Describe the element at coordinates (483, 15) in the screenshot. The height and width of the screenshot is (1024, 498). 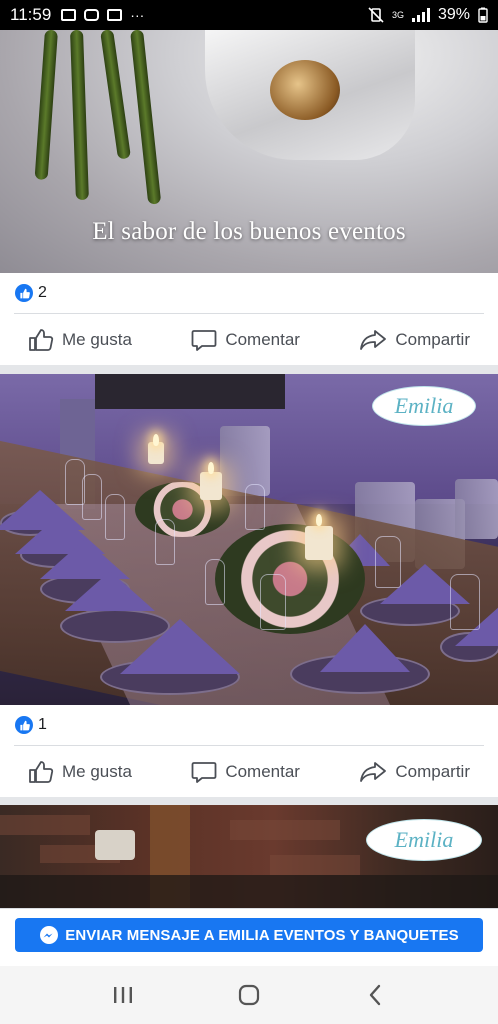
I see `battery-icon` at that location.